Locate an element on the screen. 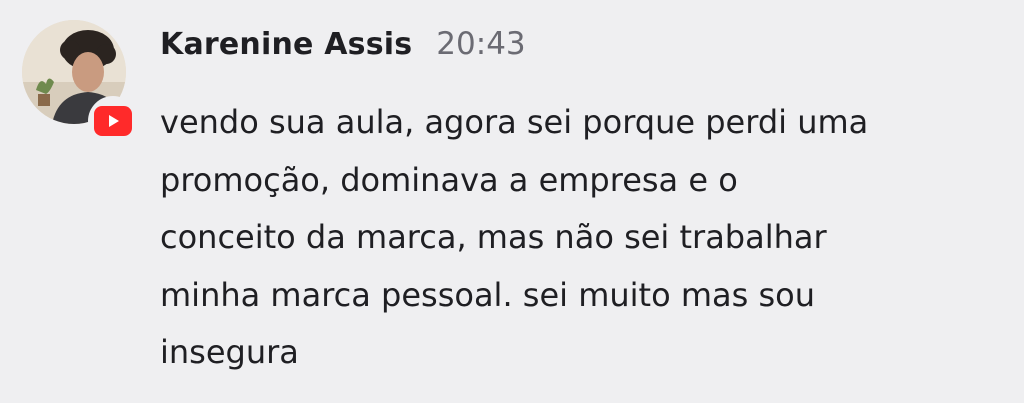  avatar-container is located at coordinates (80, 83).